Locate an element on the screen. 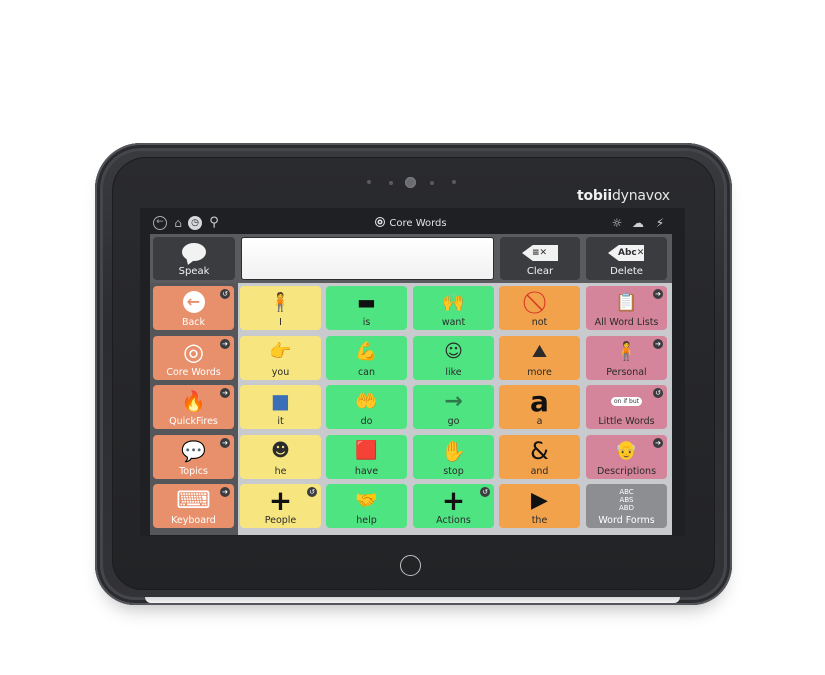 This screenshot has height=675, width=825. grid-button-a: aa is located at coordinates (539, 407).